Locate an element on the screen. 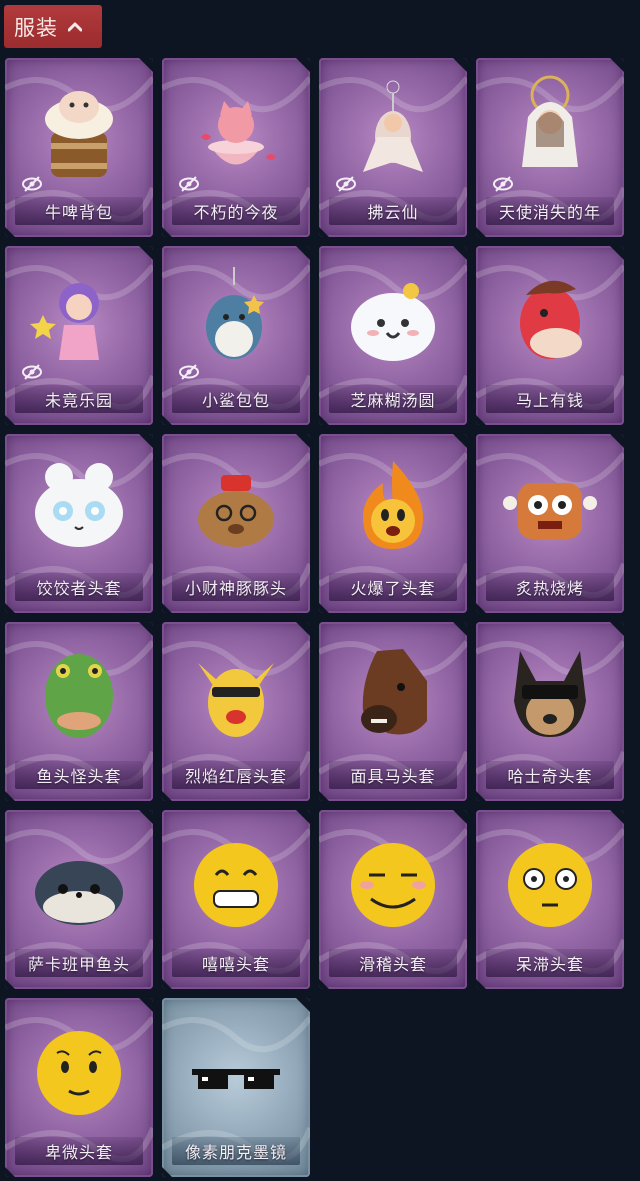 The height and width of the screenshot is (1181, 640). item-name-bar: 不朽的今夜 is located at coordinates (236, 211).